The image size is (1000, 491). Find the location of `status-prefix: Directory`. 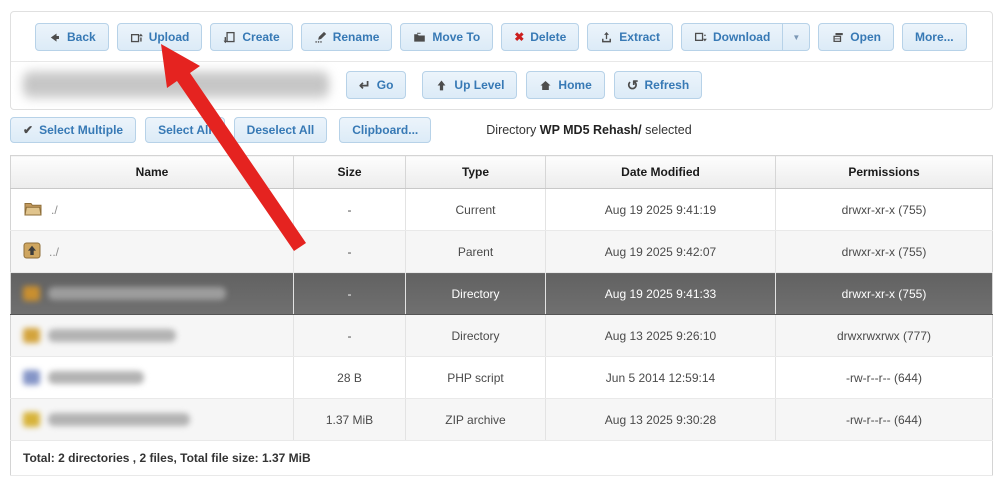

status-prefix: Directory is located at coordinates (511, 130).